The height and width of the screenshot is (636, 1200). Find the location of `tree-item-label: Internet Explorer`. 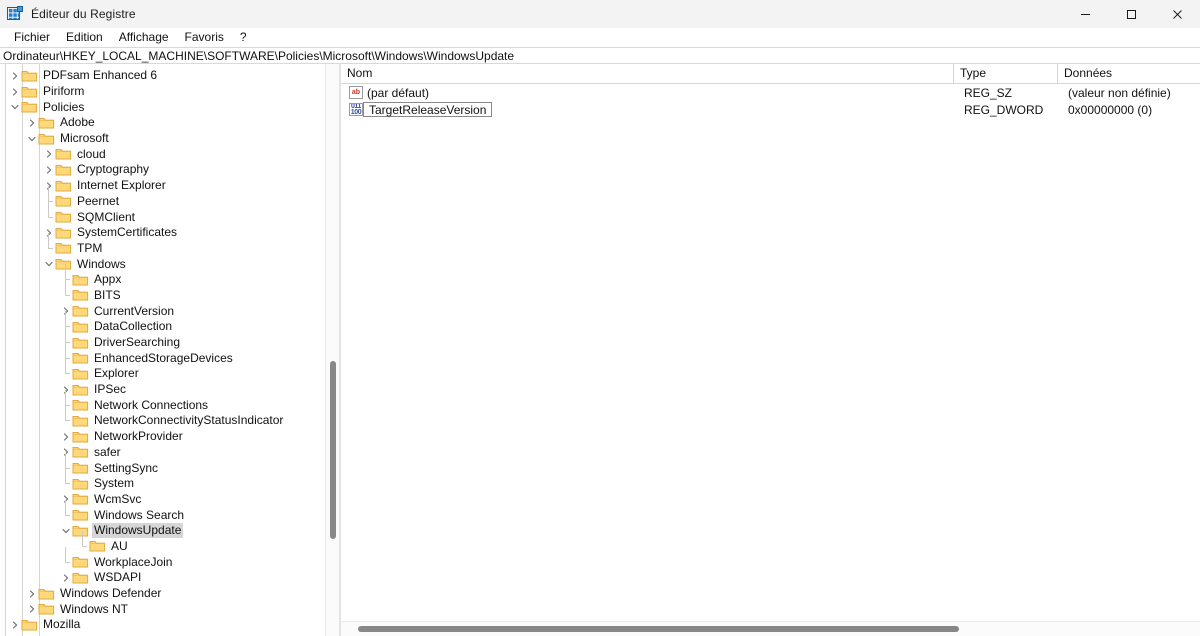

tree-item-label: Internet Explorer is located at coordinates (121, 185).